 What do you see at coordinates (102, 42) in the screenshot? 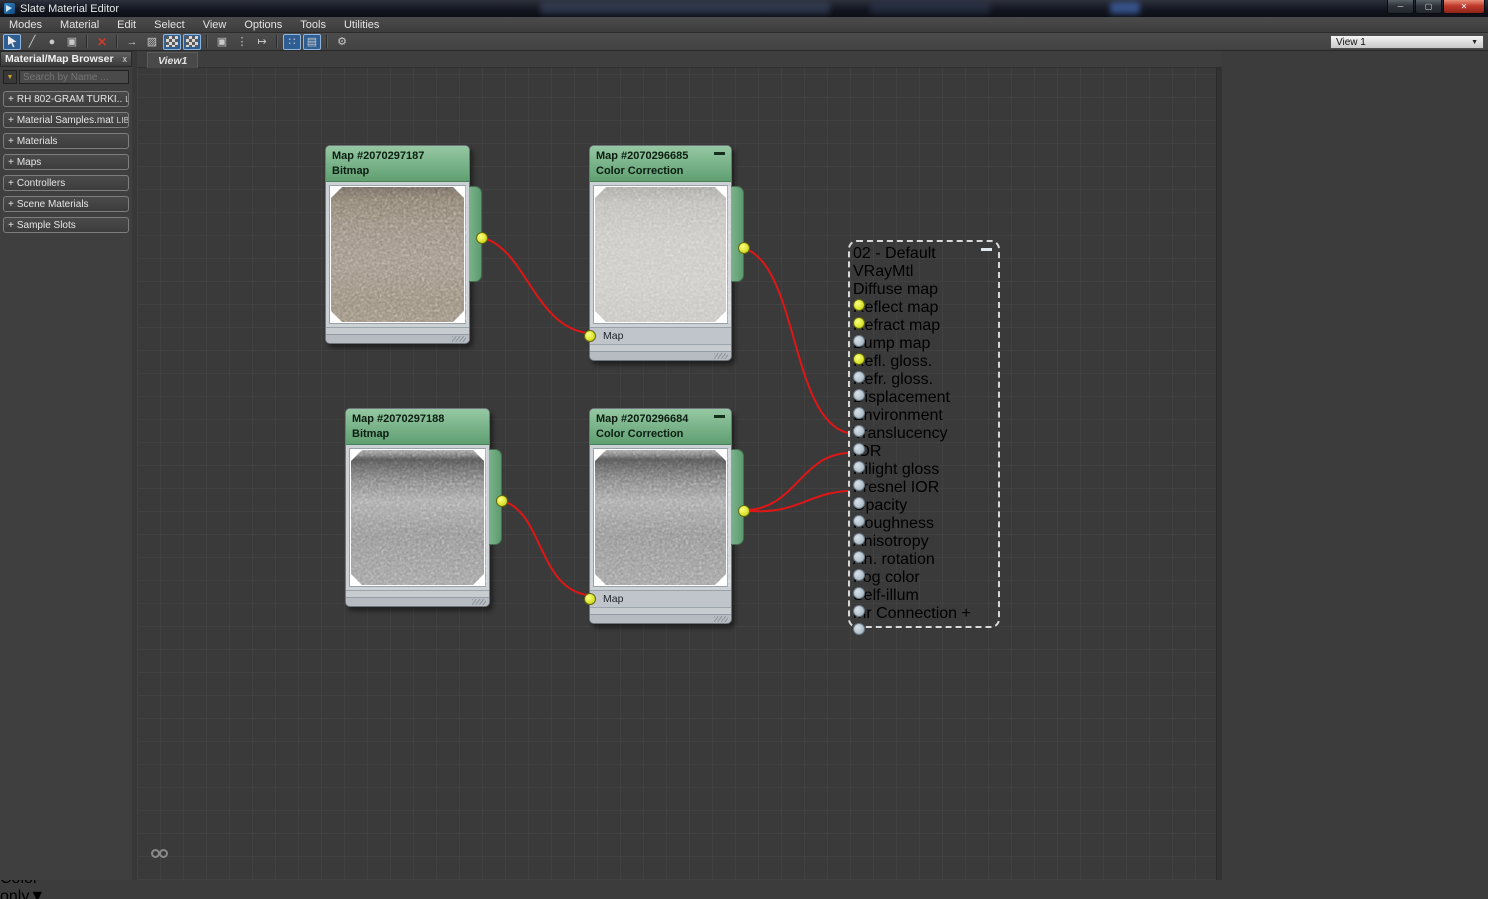
I see `delete-icon: ✕` at bounding box center [102, 42].